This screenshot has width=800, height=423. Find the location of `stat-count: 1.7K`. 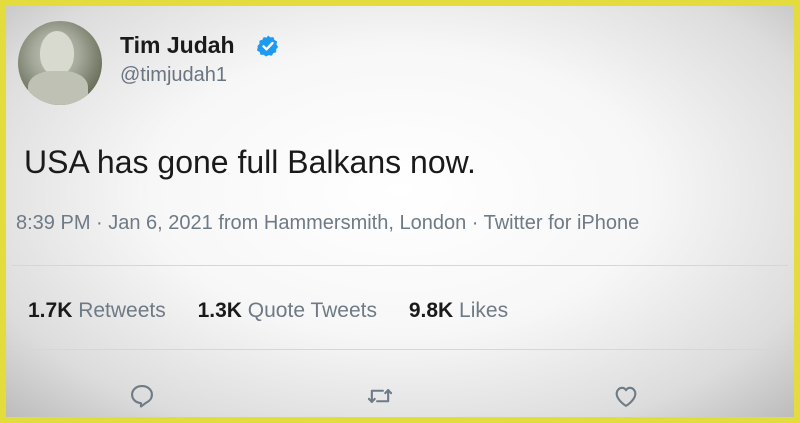

stat-count: 1.7K is located at coordinates (50, 310).